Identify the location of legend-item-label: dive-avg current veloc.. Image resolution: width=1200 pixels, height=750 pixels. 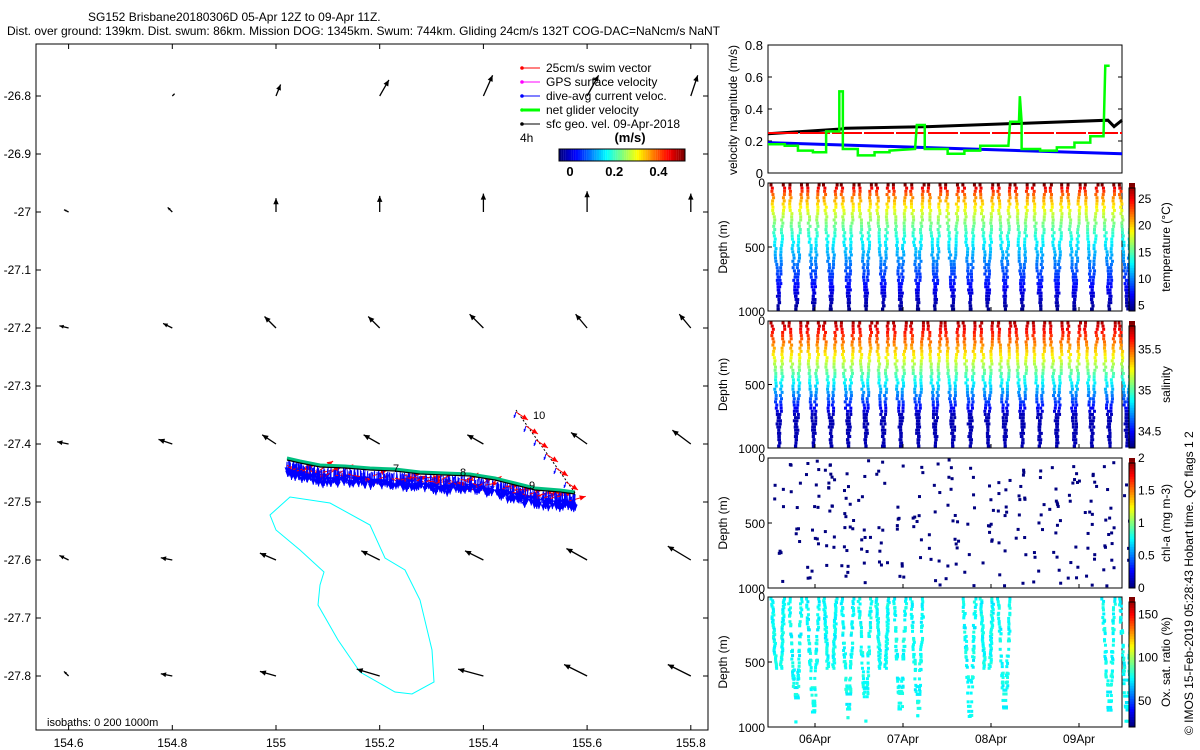
(606, 96).